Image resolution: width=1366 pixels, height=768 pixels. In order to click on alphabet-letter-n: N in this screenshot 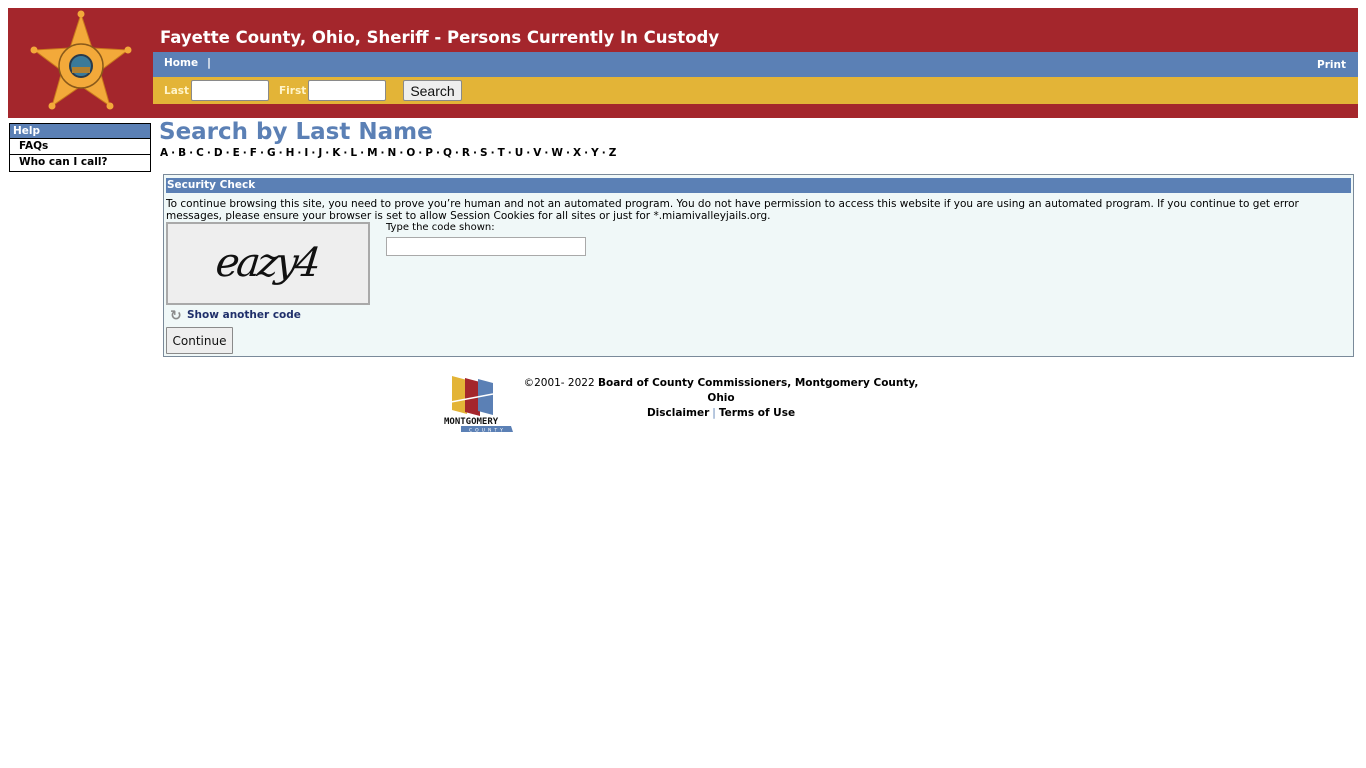, I will do `click(392, 153)`.